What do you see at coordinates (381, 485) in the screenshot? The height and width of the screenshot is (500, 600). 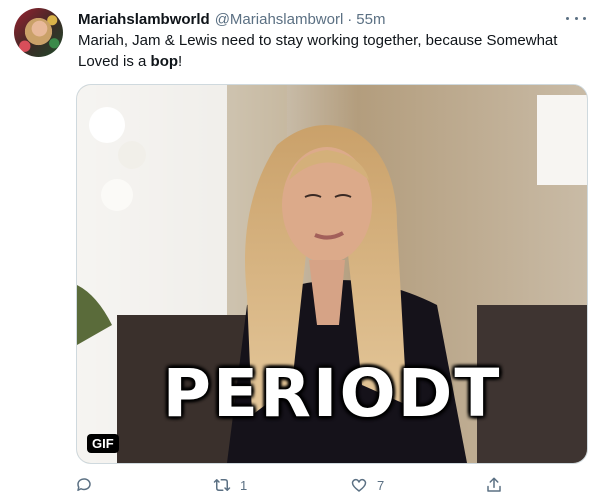 I see `like-count: 7` at bounding box center [381, 485].